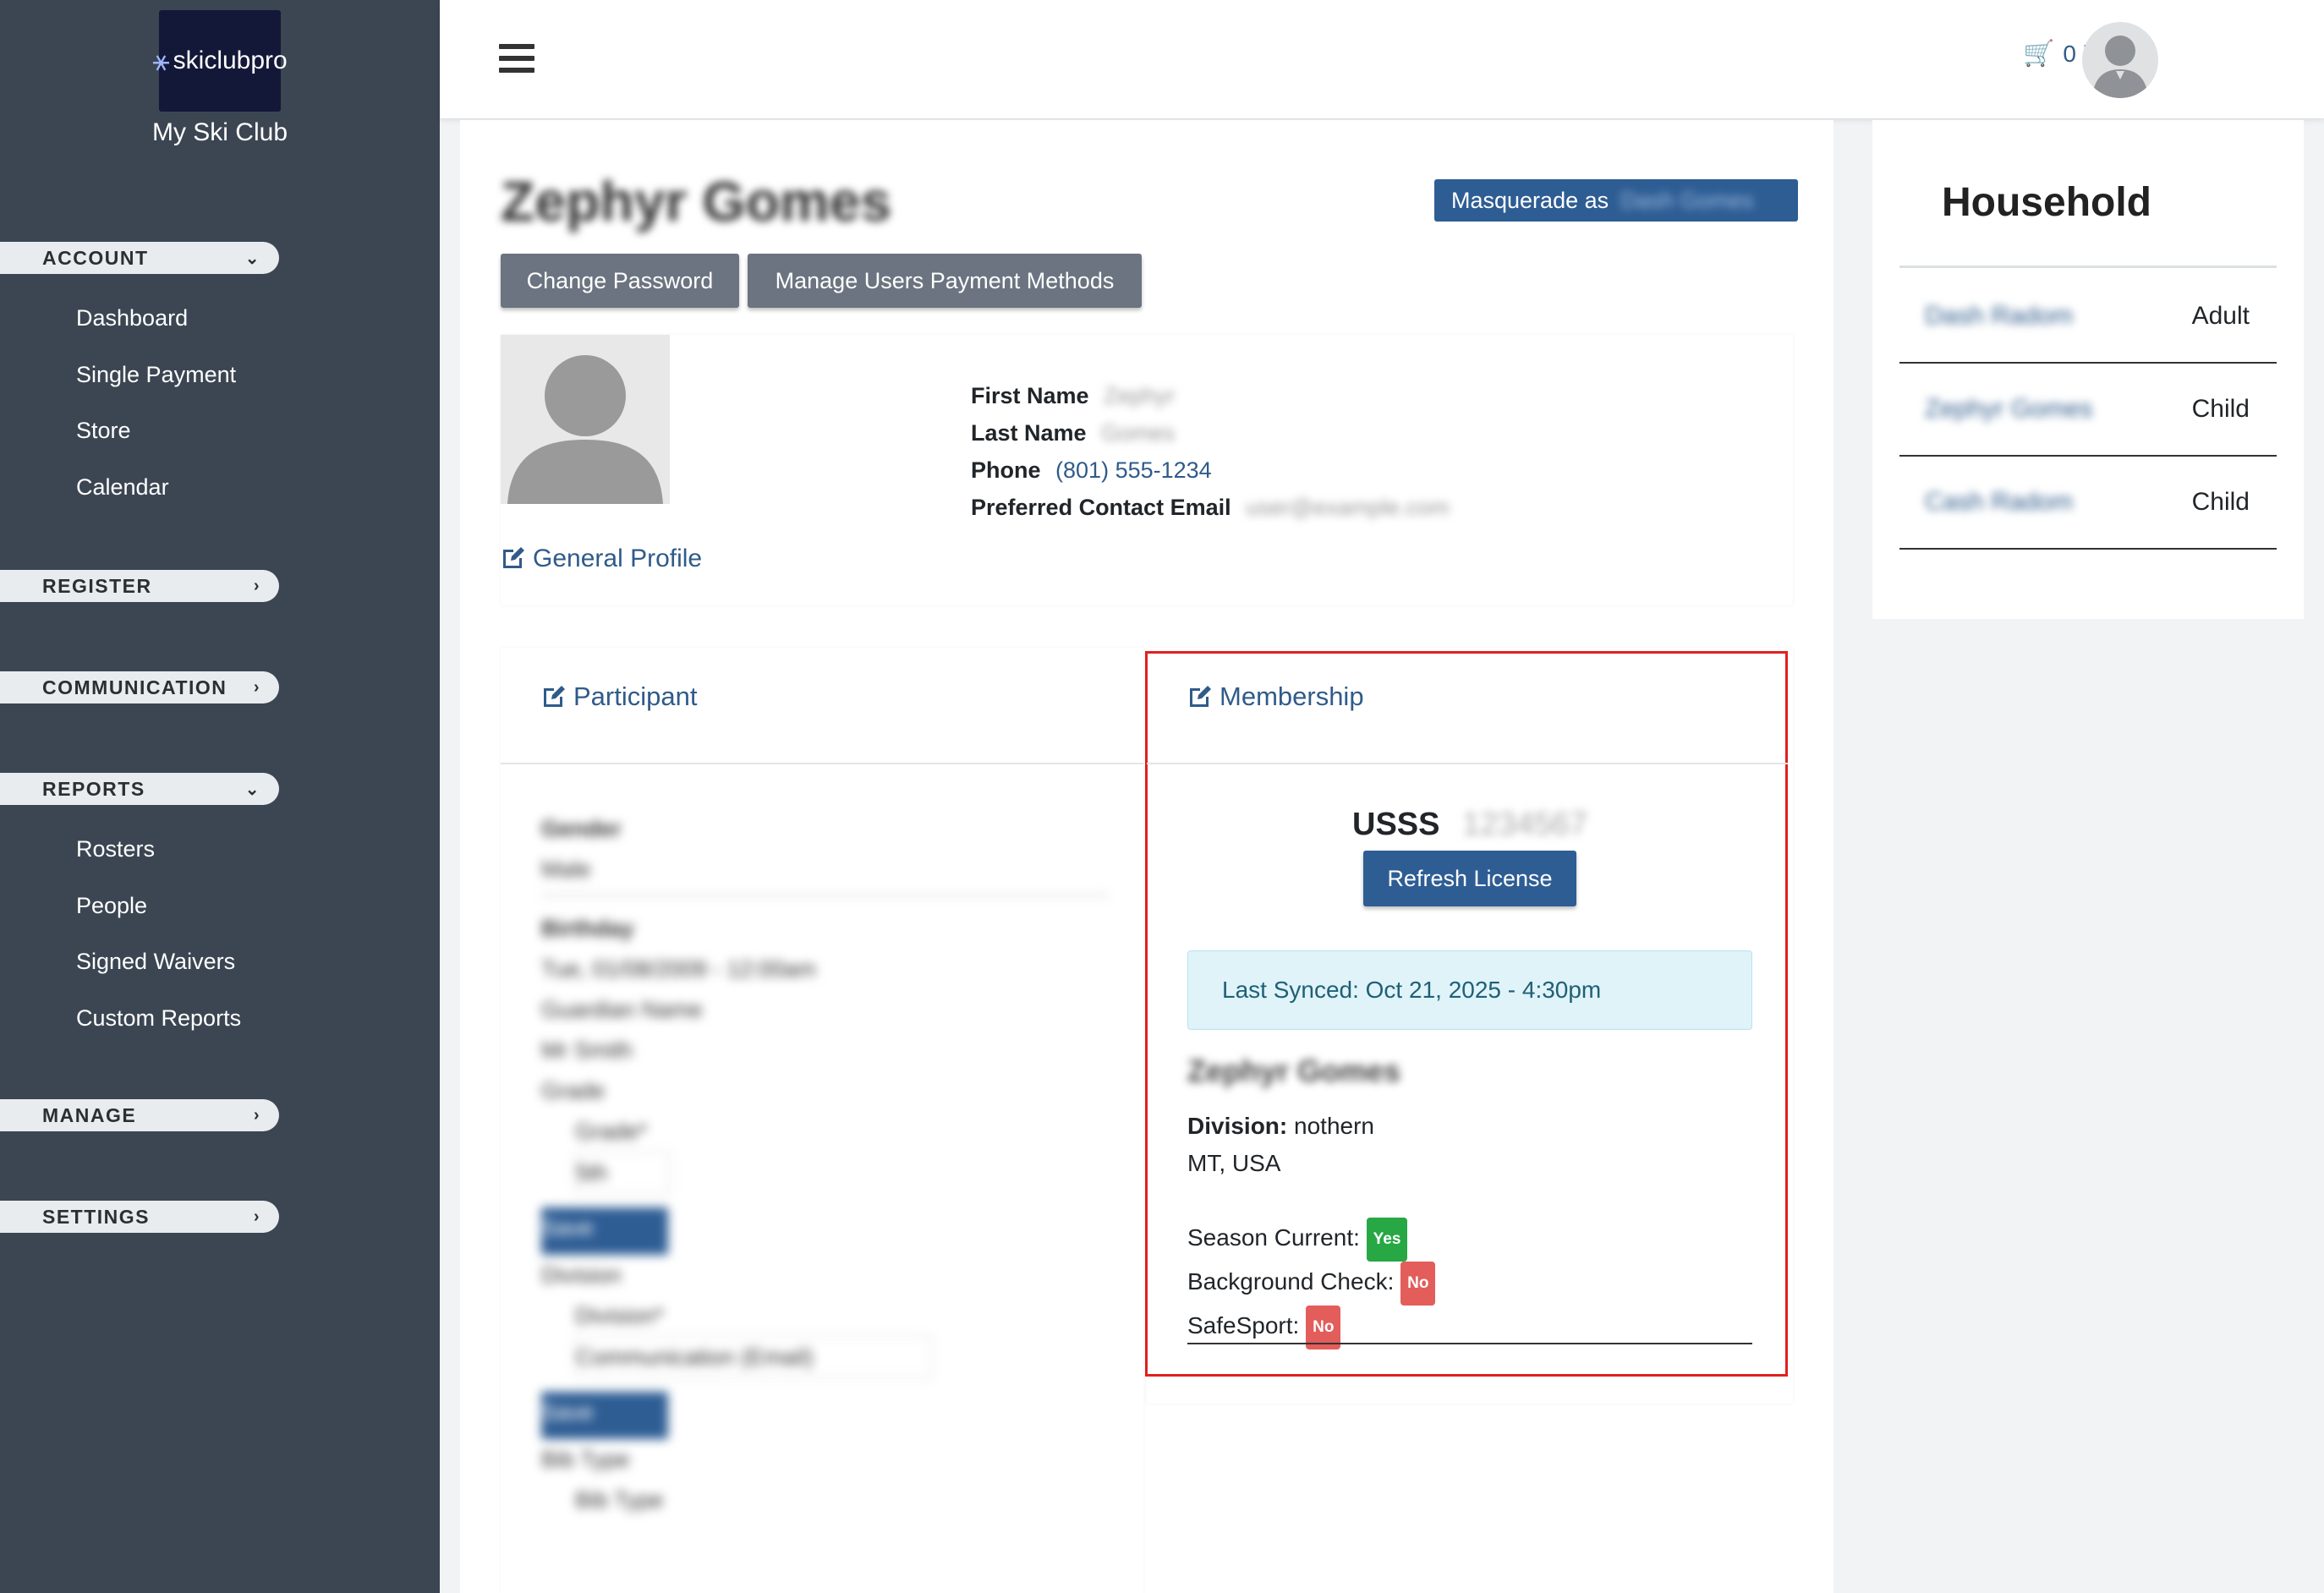 The height and width of the screenshot is (1593, 2324). Describe the element at coordinates (115, 849) in the screenshot. I see `nav-item-rosters: Rosters` at that location.